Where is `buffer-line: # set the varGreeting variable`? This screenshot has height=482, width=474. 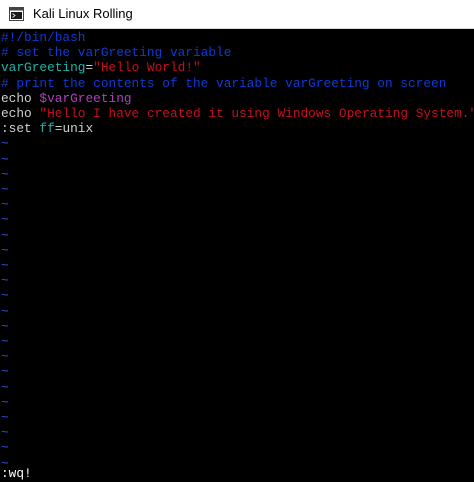
buffer-line: # set the varGreeting variable is located at coordinates (116, 52).